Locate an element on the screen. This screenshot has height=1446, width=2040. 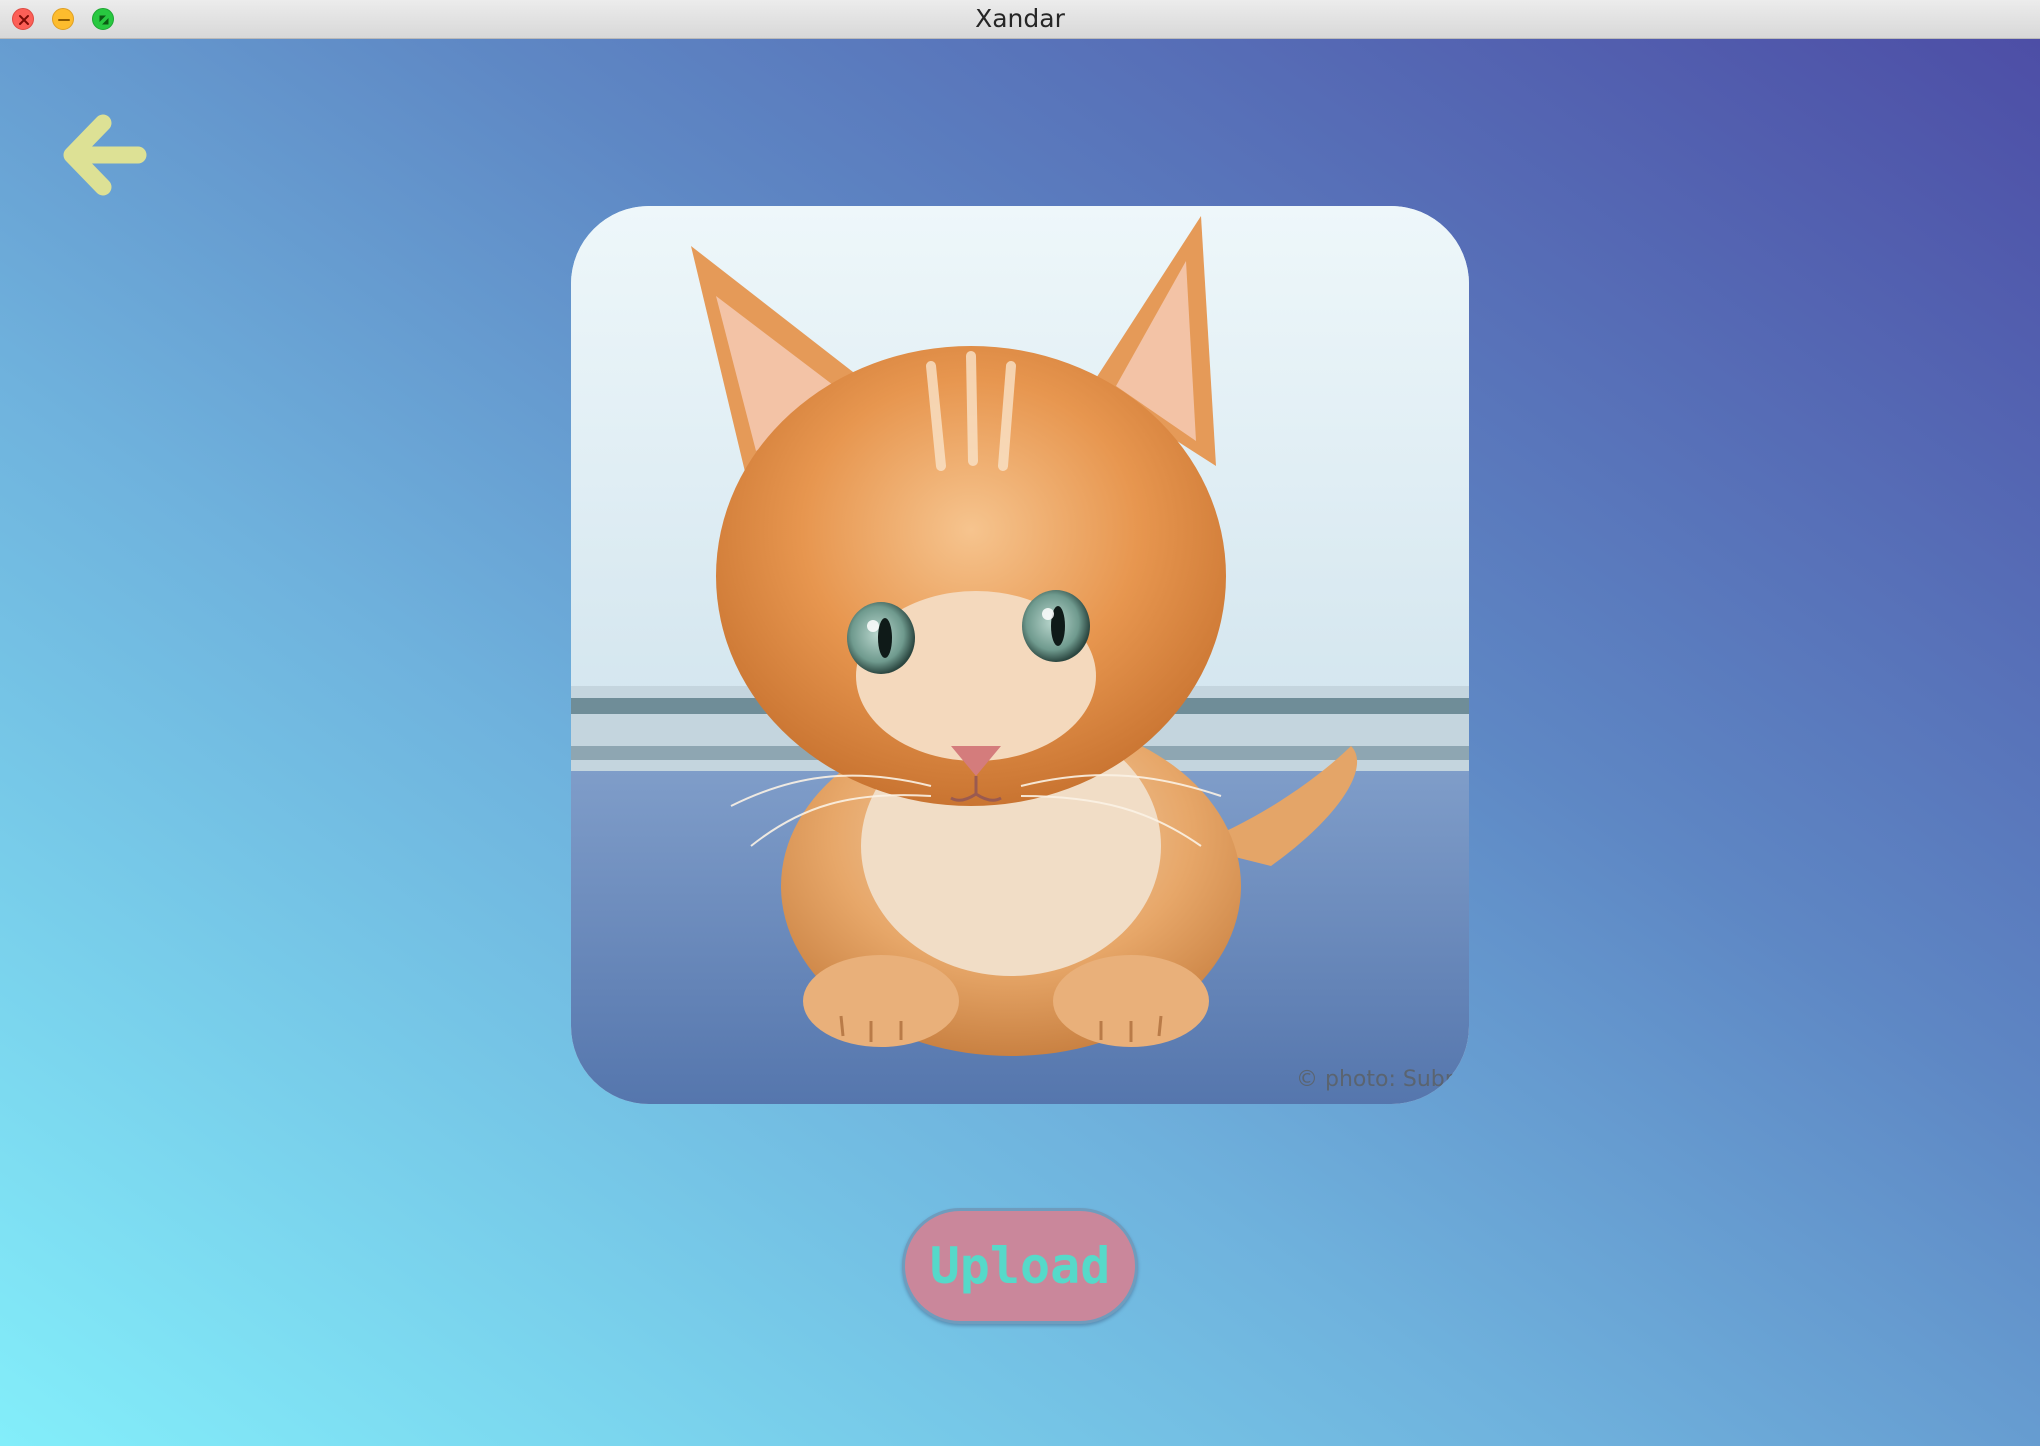
arrow-left-icon is located at coordinates (105, 155).